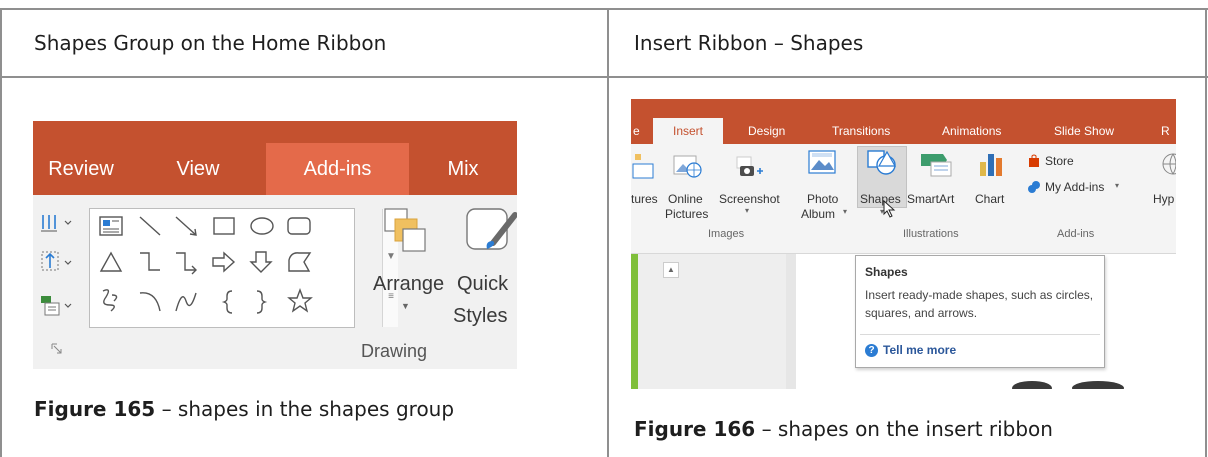 This screenshot has width=1208, height=457. What do you see at coordinates (889, 209) in the screenshot?
I see `mouse-pointer-icon` at bounding box center [889, 209].